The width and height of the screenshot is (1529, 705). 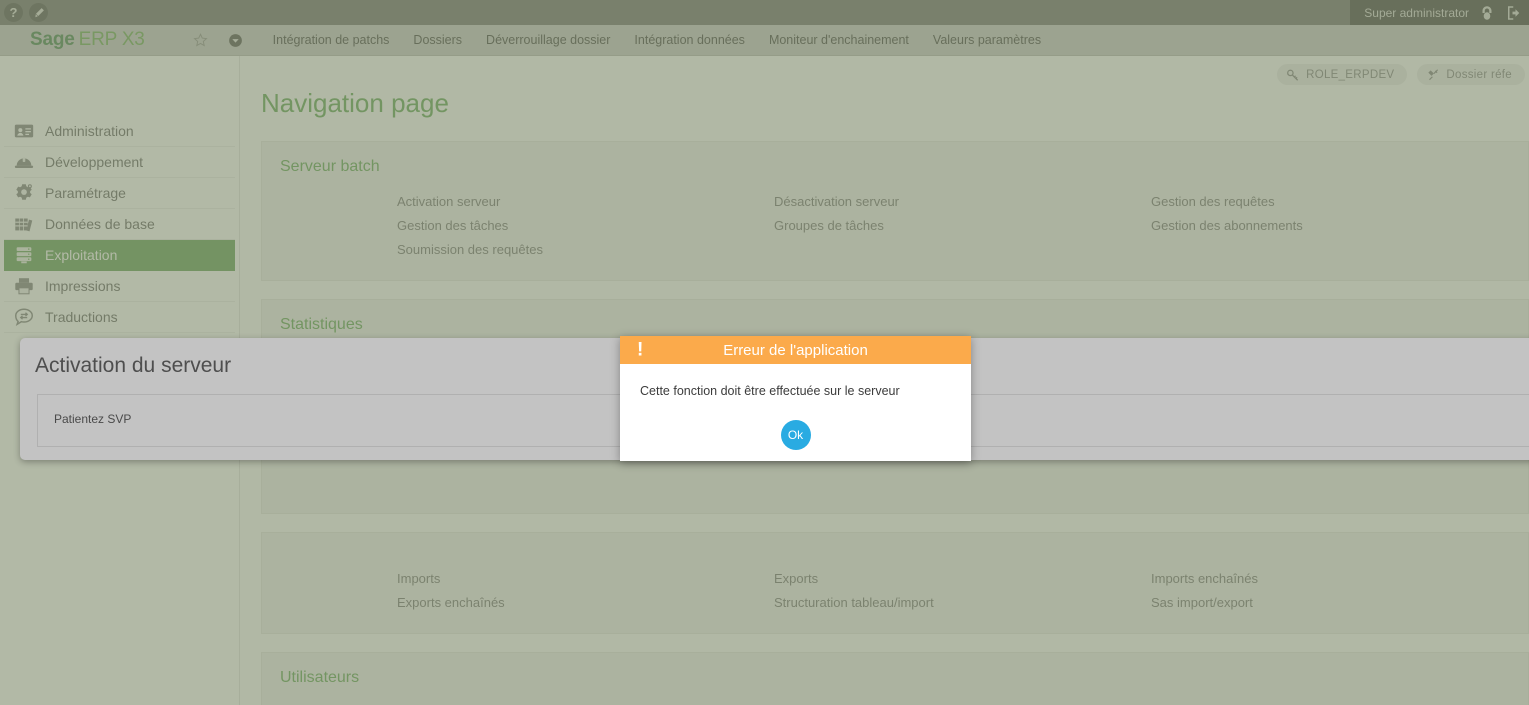 What do you see at coordinates (1350, 74) in the screenshot?
I see `badge-label: ROLE_ERPDEV` at bounding box center [1350, 74].